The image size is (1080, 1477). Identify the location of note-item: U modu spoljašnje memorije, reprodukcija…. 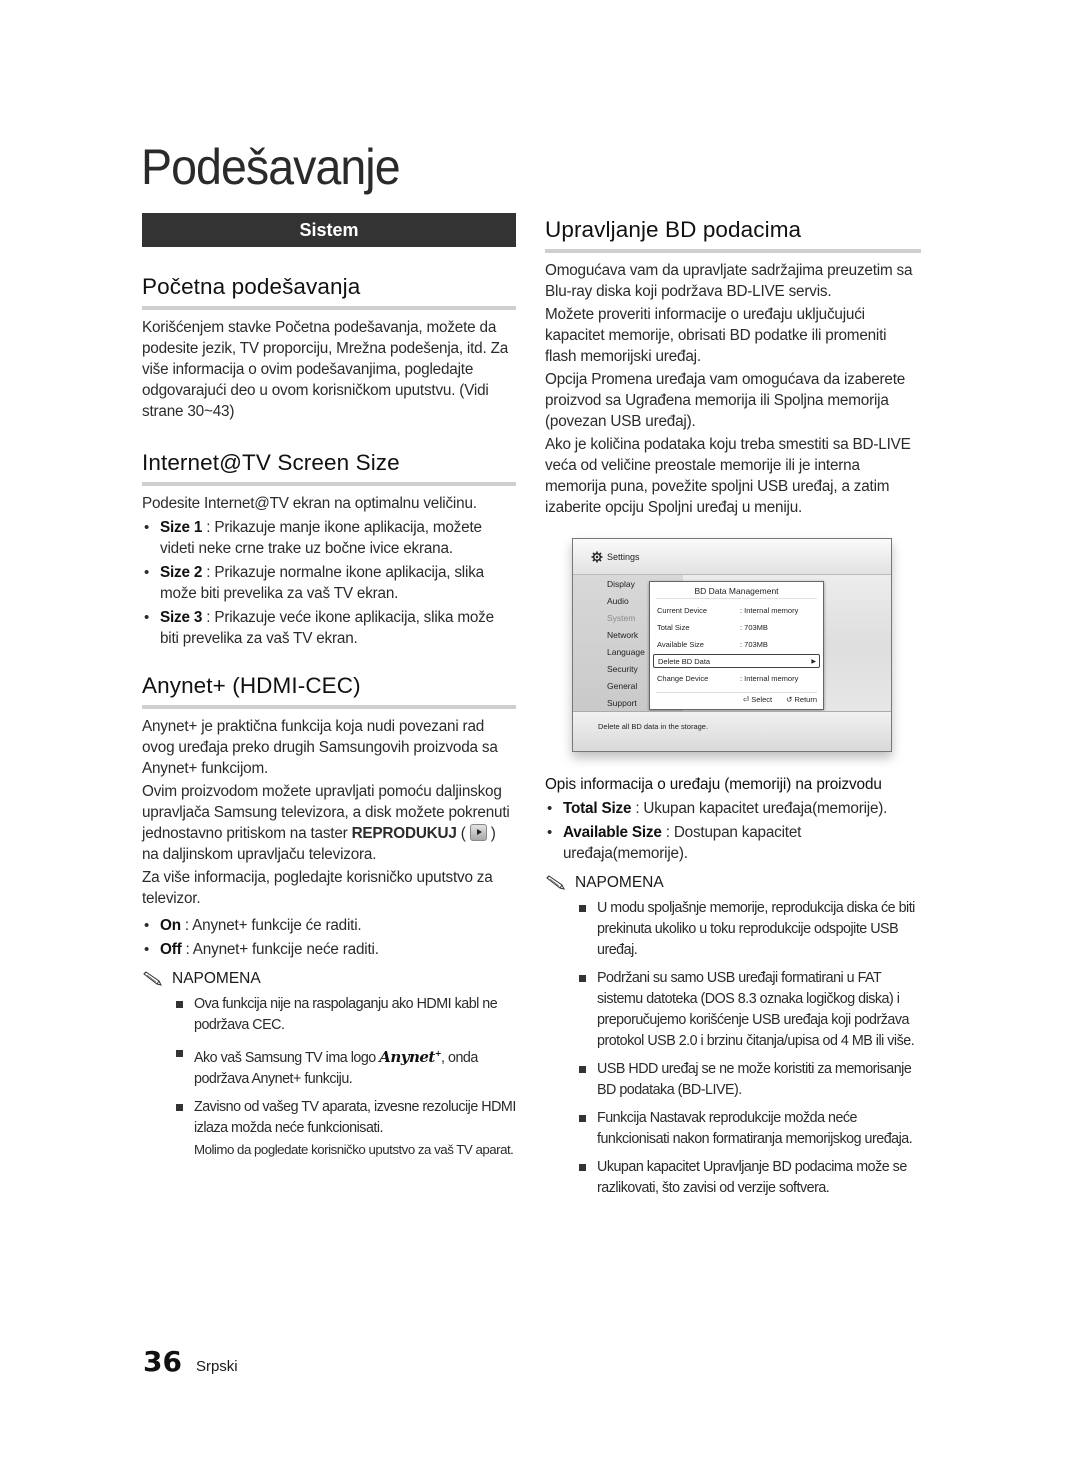
(749, 929).